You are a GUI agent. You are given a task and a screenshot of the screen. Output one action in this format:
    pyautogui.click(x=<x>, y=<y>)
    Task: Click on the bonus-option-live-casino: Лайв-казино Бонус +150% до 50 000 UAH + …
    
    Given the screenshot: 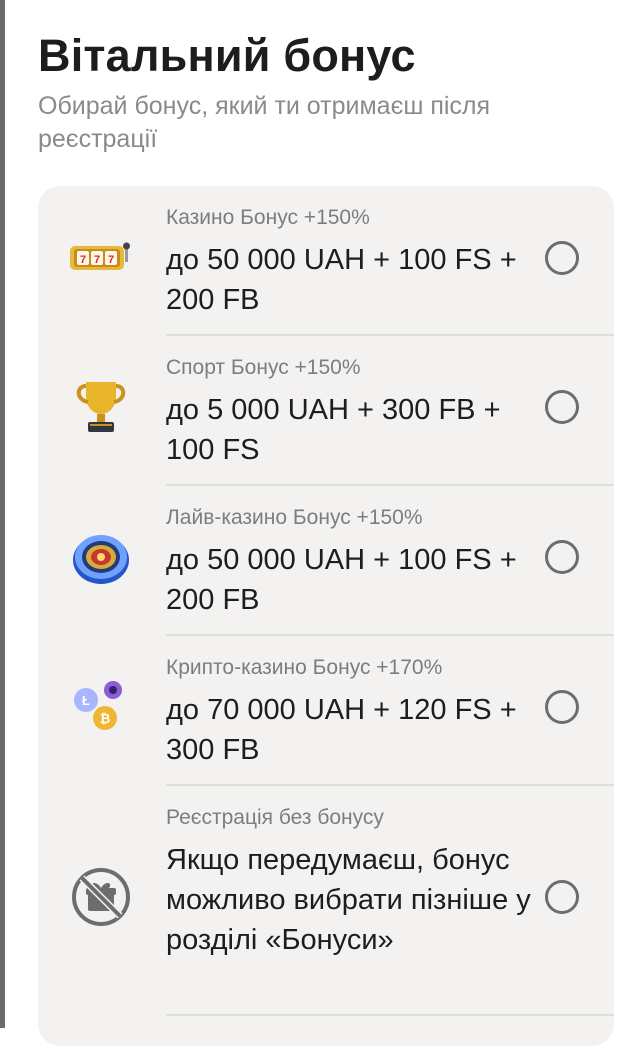 What is the action you would take?
    pyautogui.click(x=326, y=561)
    